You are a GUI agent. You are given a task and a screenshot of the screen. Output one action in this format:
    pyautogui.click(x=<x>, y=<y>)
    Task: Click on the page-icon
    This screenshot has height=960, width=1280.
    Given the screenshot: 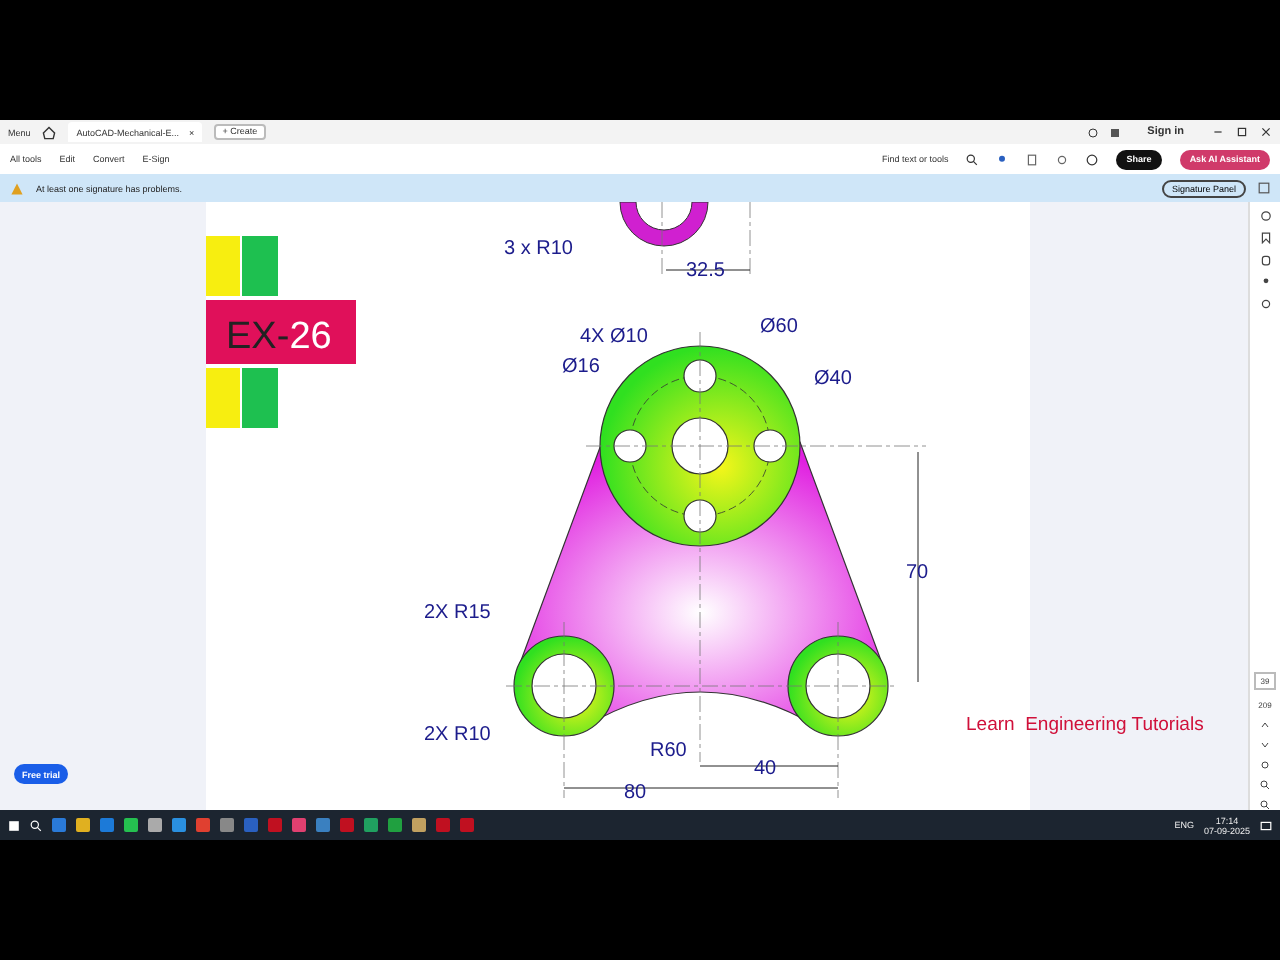 What is the action you would take?
    pyautogui.click(x=1032, y=159)
    